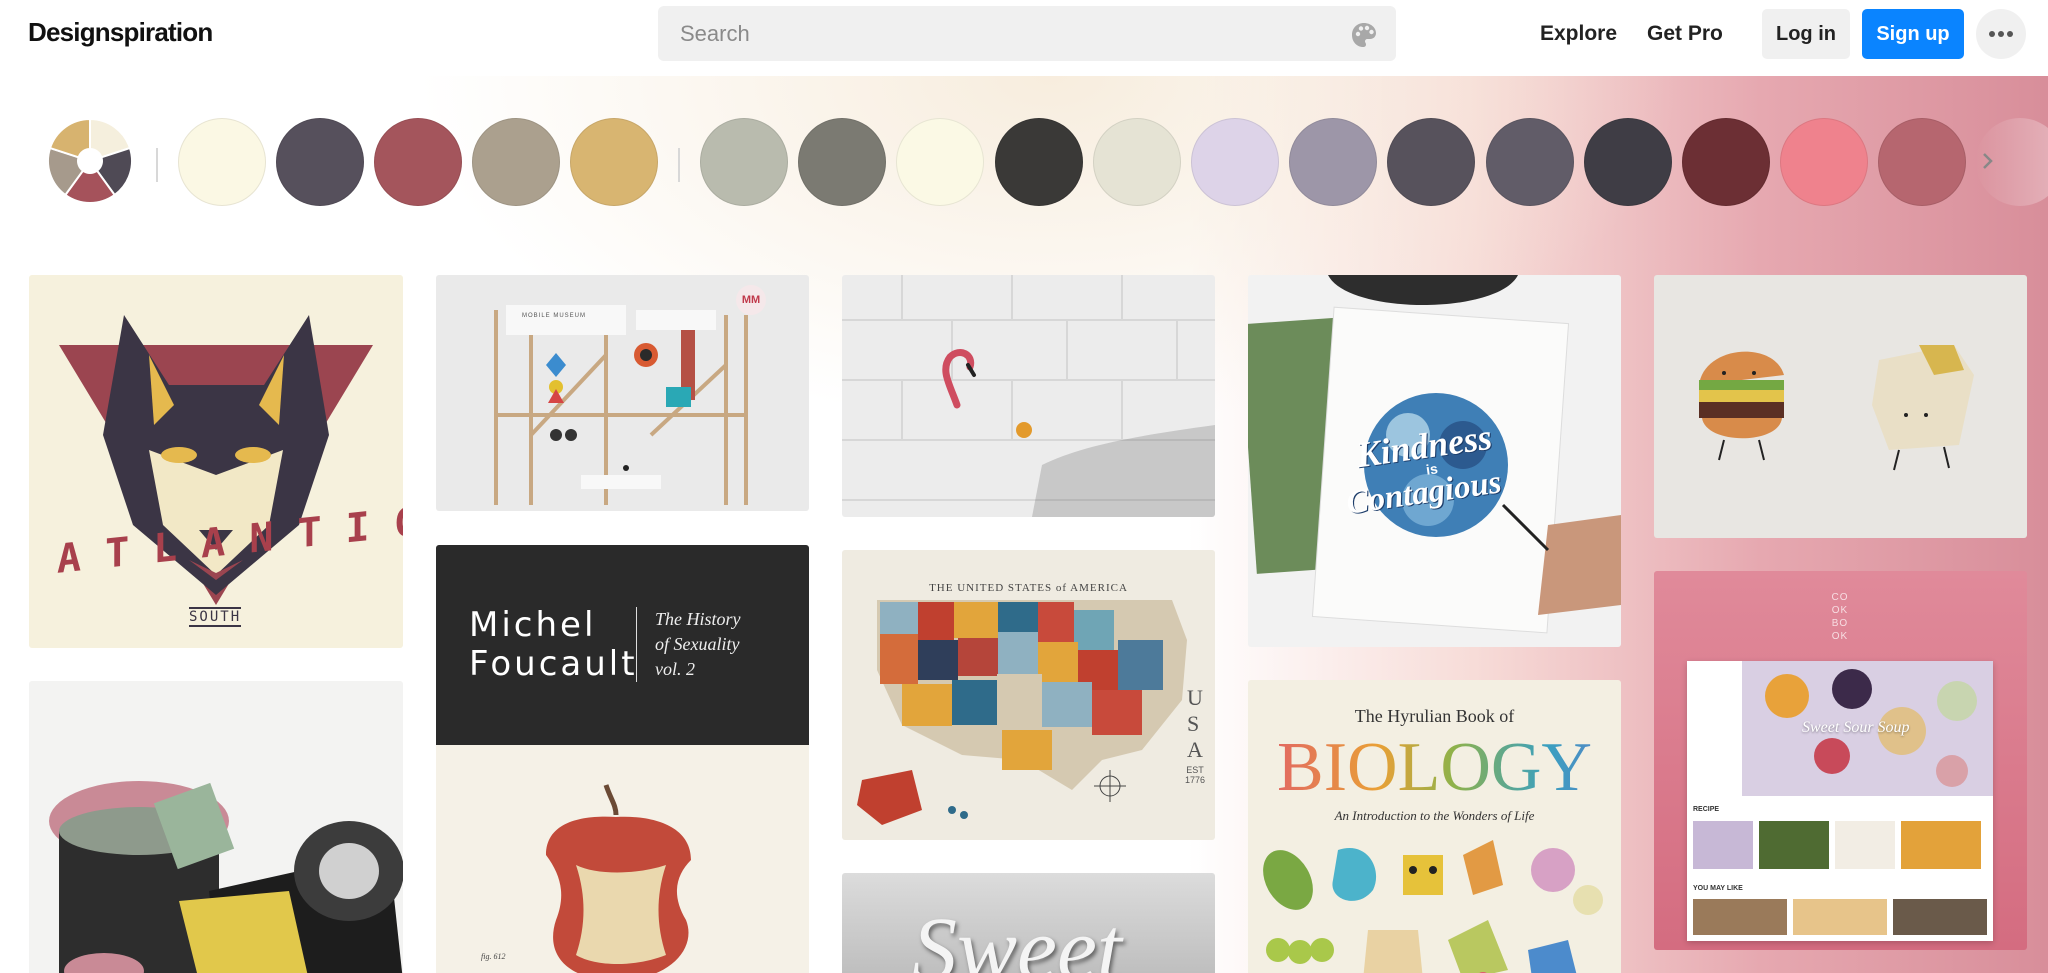 This screenshot has height=973, width=2048. What do you see at coordinates (1028, 396) in the screenshot?
I see `pin-flamingo-tiles` at bounding box center [1028, 396].